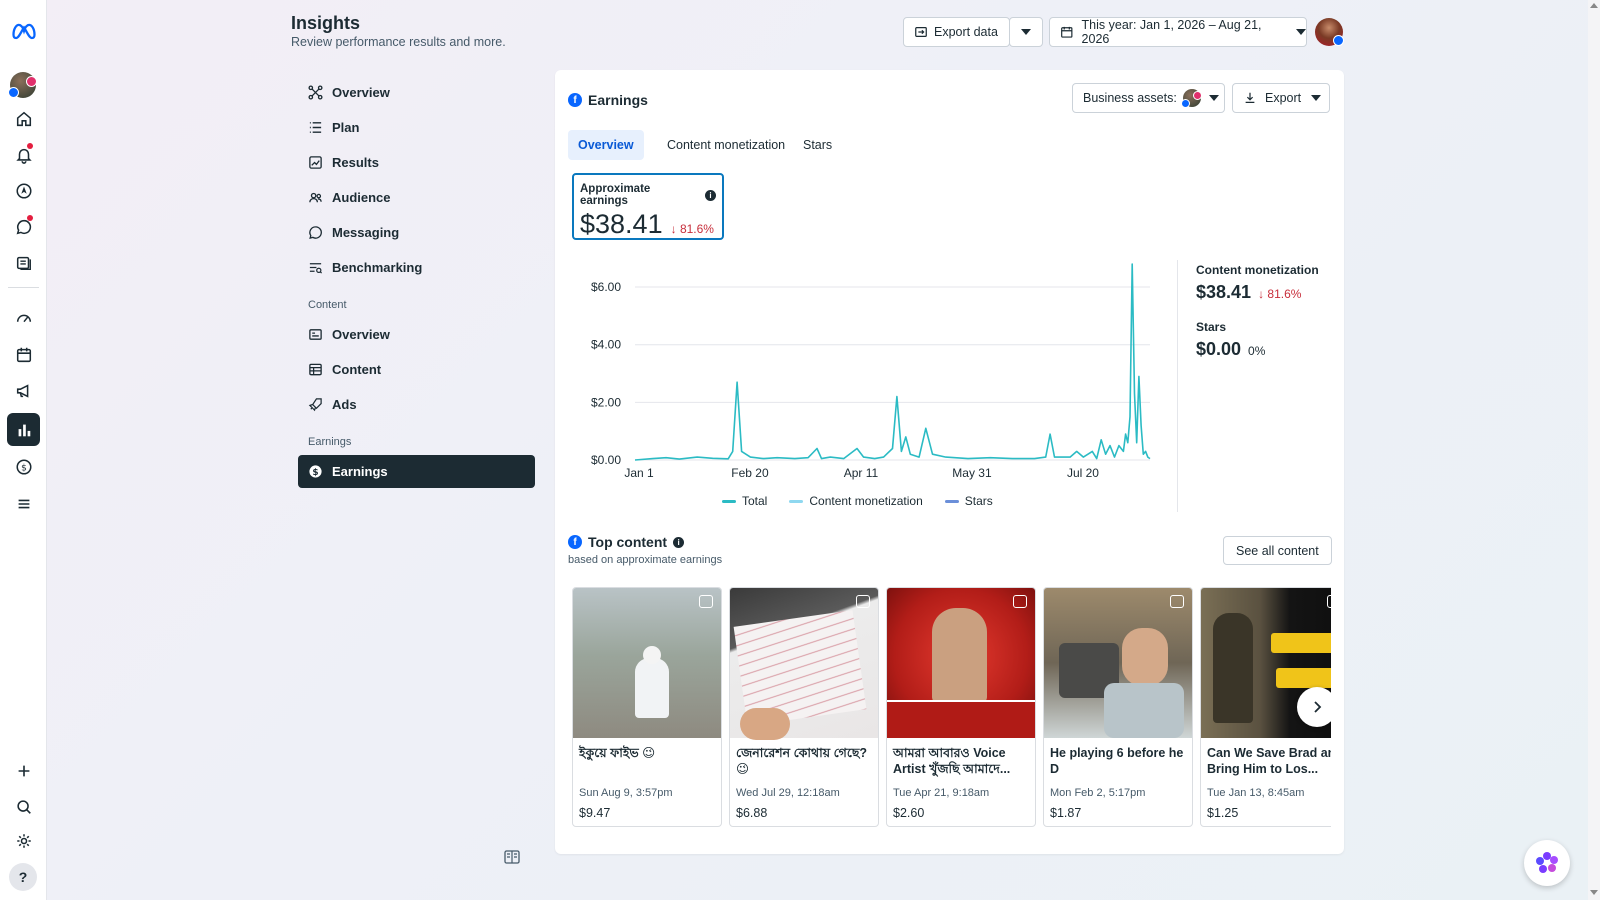 The height and width of the screenshot is (900, 1600). Describe the element at coordinates (909, 813) in the screenshot. I see `content-earnings: $2.60` at that location.